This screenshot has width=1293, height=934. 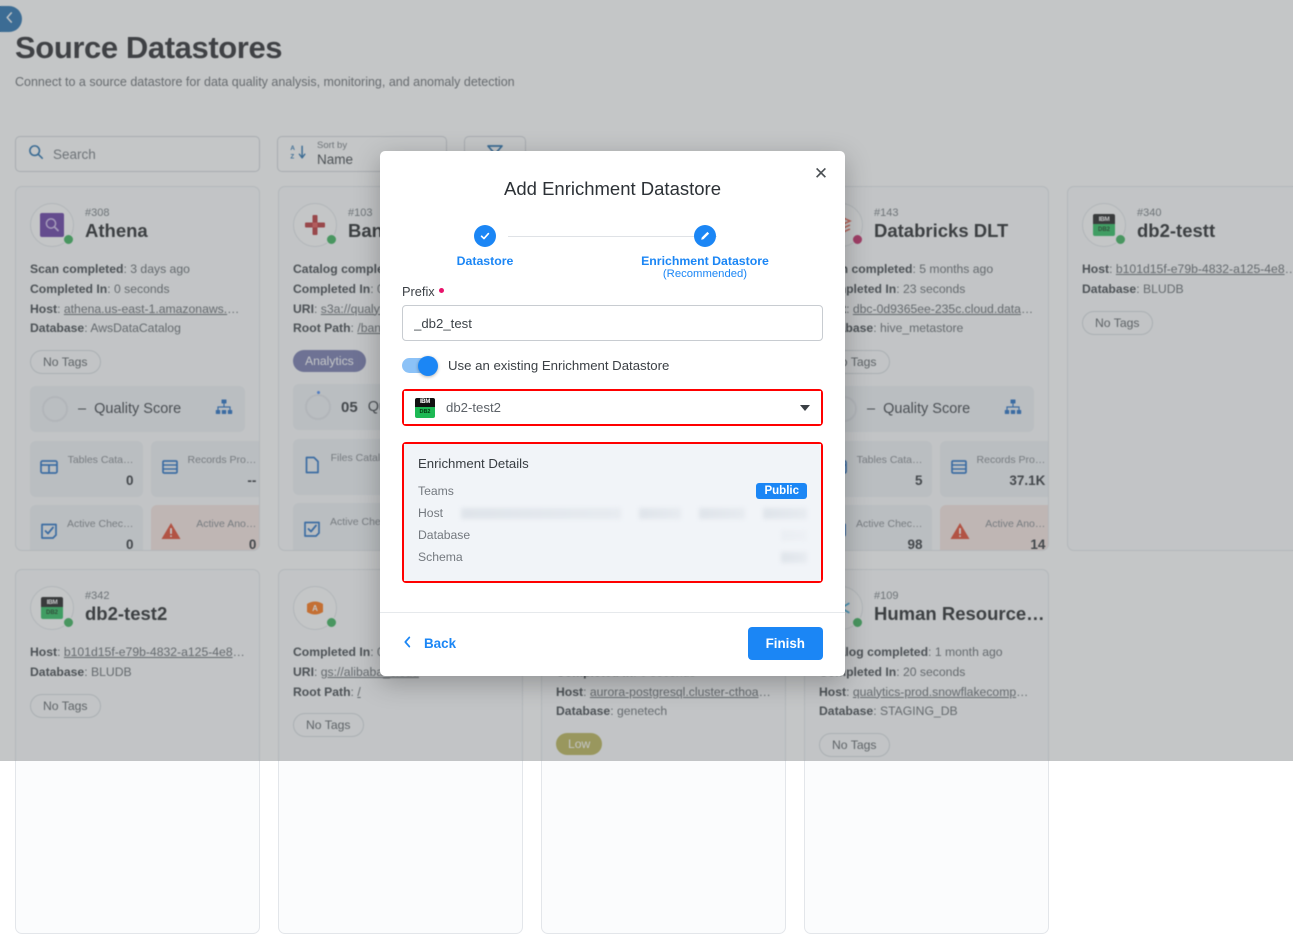 What do you see at coordinates (634, 513) in the screenshot?
I see `detail-value-host-redacted` at bounding box center [634, 513].